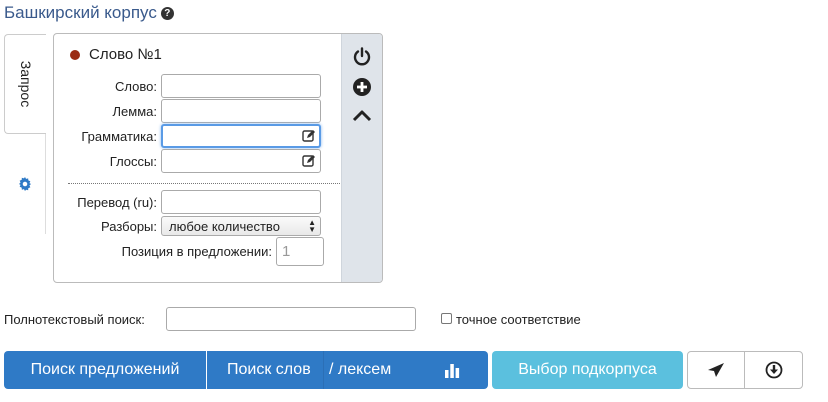 This screenshot has width=828, height=402. I want to click on search-sentences-label: Поиск предложений, so click(105, 369).